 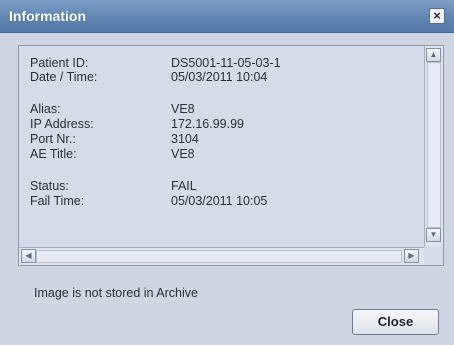 I want to click on scroll-up-button: ▲, so click(x=433, y=55).